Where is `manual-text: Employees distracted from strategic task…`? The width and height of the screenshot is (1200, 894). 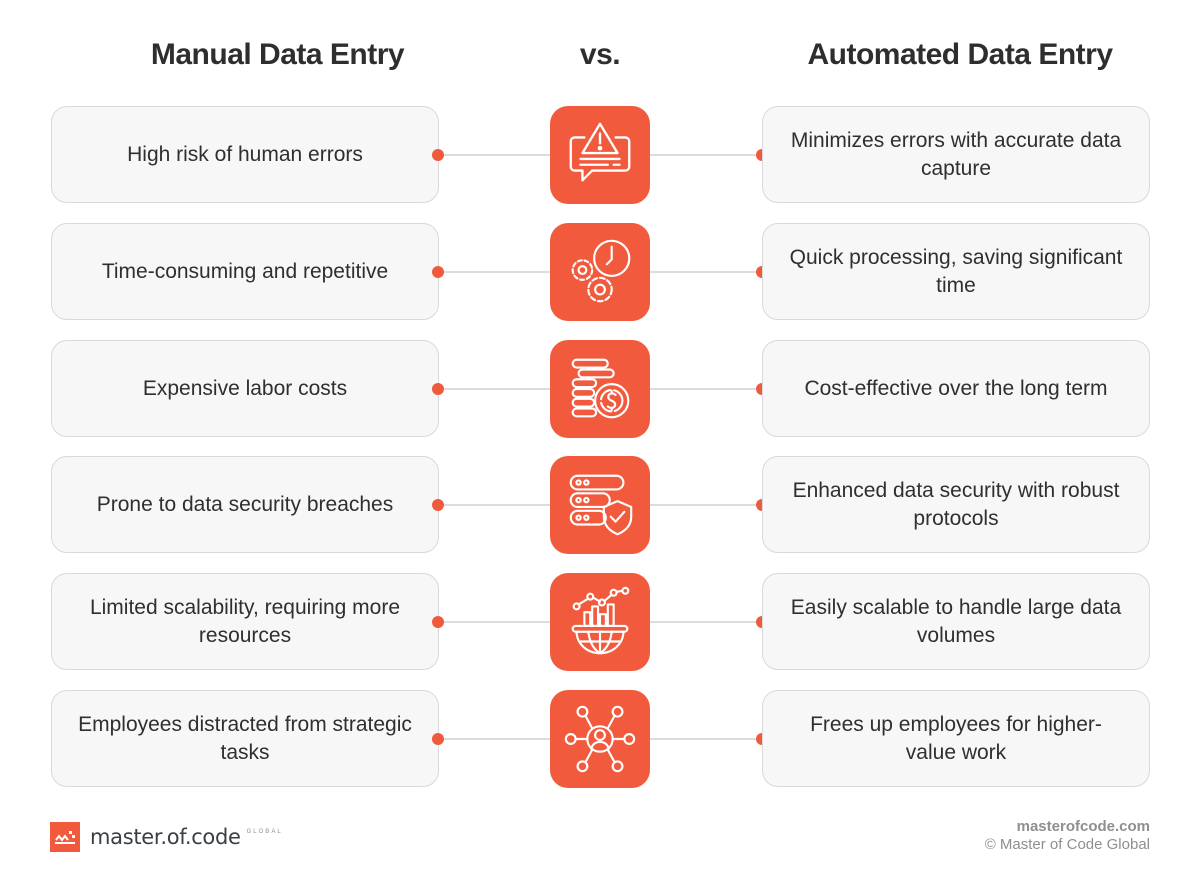
manual-text: Employees distracted from strategic task… is located at coordinates (245, 738).